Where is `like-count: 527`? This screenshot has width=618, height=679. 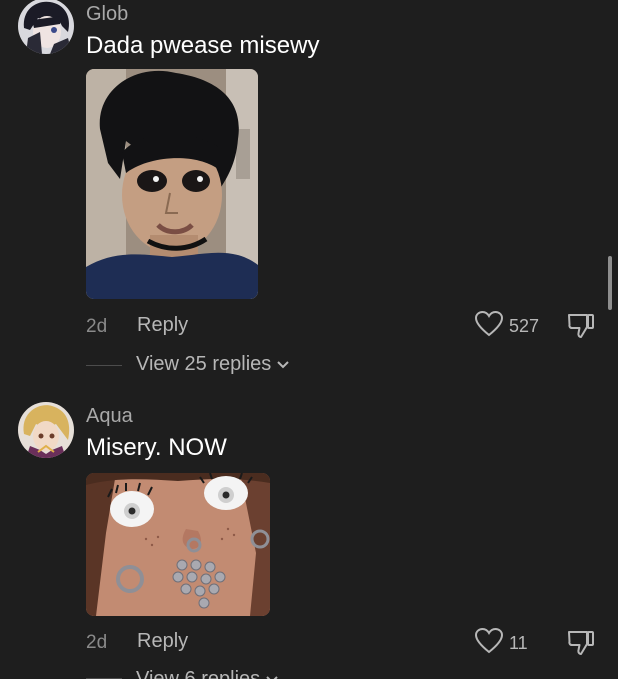 like-count: 527 is located at coordinates (524, 326).